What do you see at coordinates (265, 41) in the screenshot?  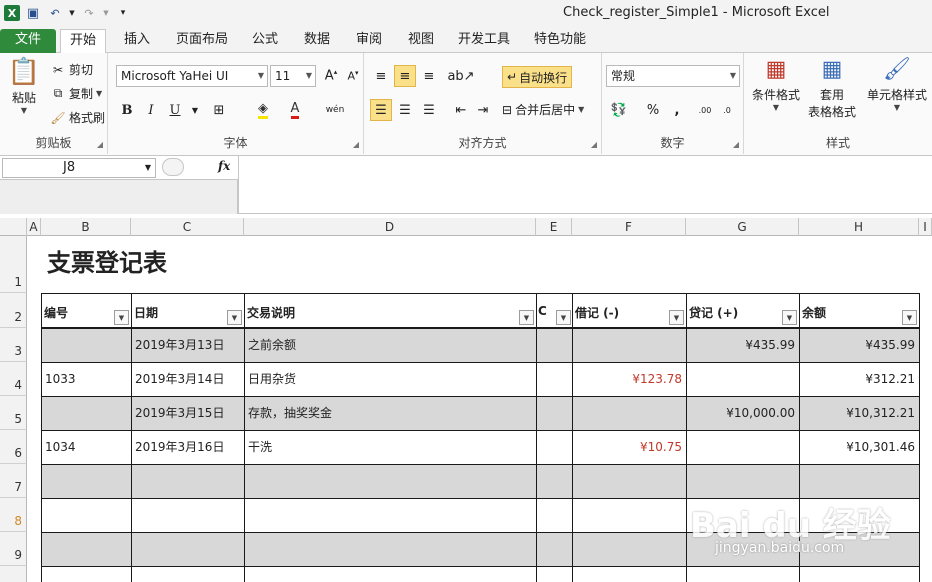 I see `tab-formulas: 公式` at bounding box center [265, 41].